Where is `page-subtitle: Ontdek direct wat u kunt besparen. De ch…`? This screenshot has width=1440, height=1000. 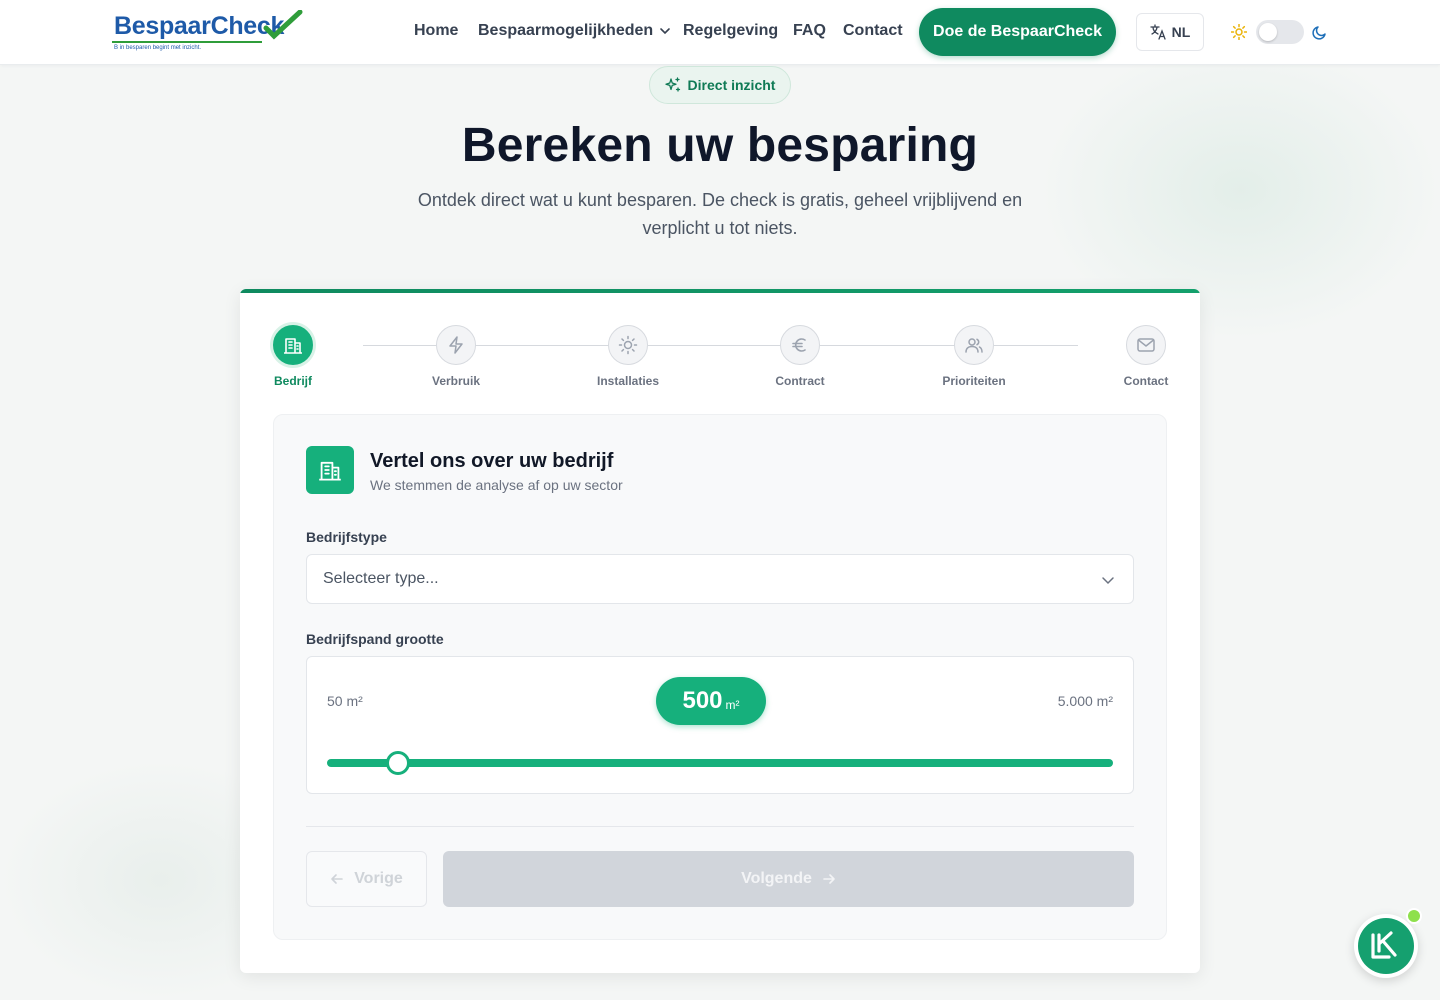 page-subtitle: Ontdek direct wat u kunt besparen. De ch… is located at coordinates (720, 214).